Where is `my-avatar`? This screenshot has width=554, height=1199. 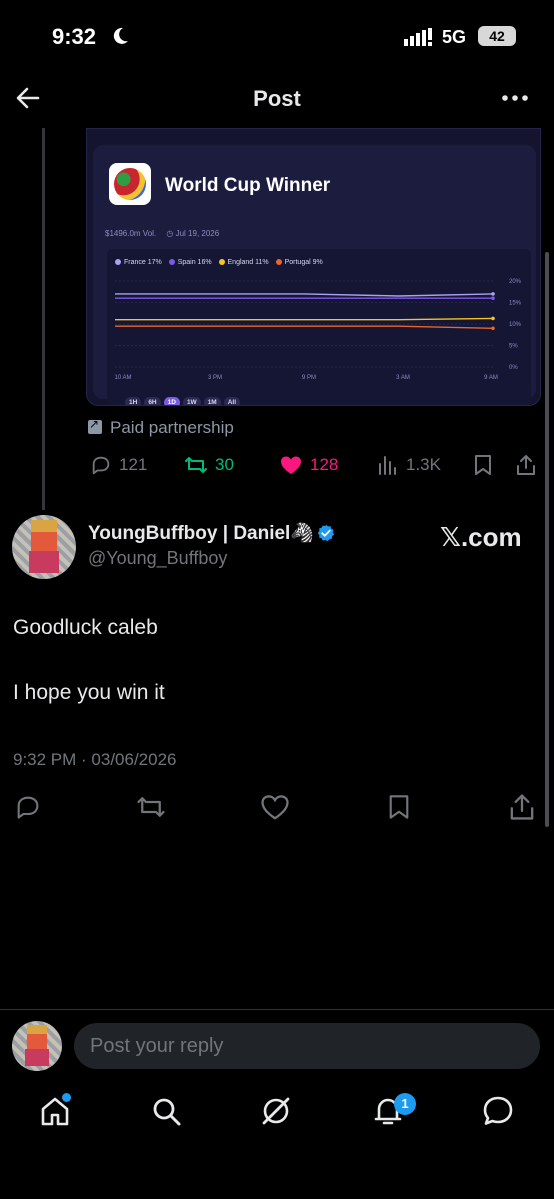 my-avatar is located at coordinates (37, 1046).